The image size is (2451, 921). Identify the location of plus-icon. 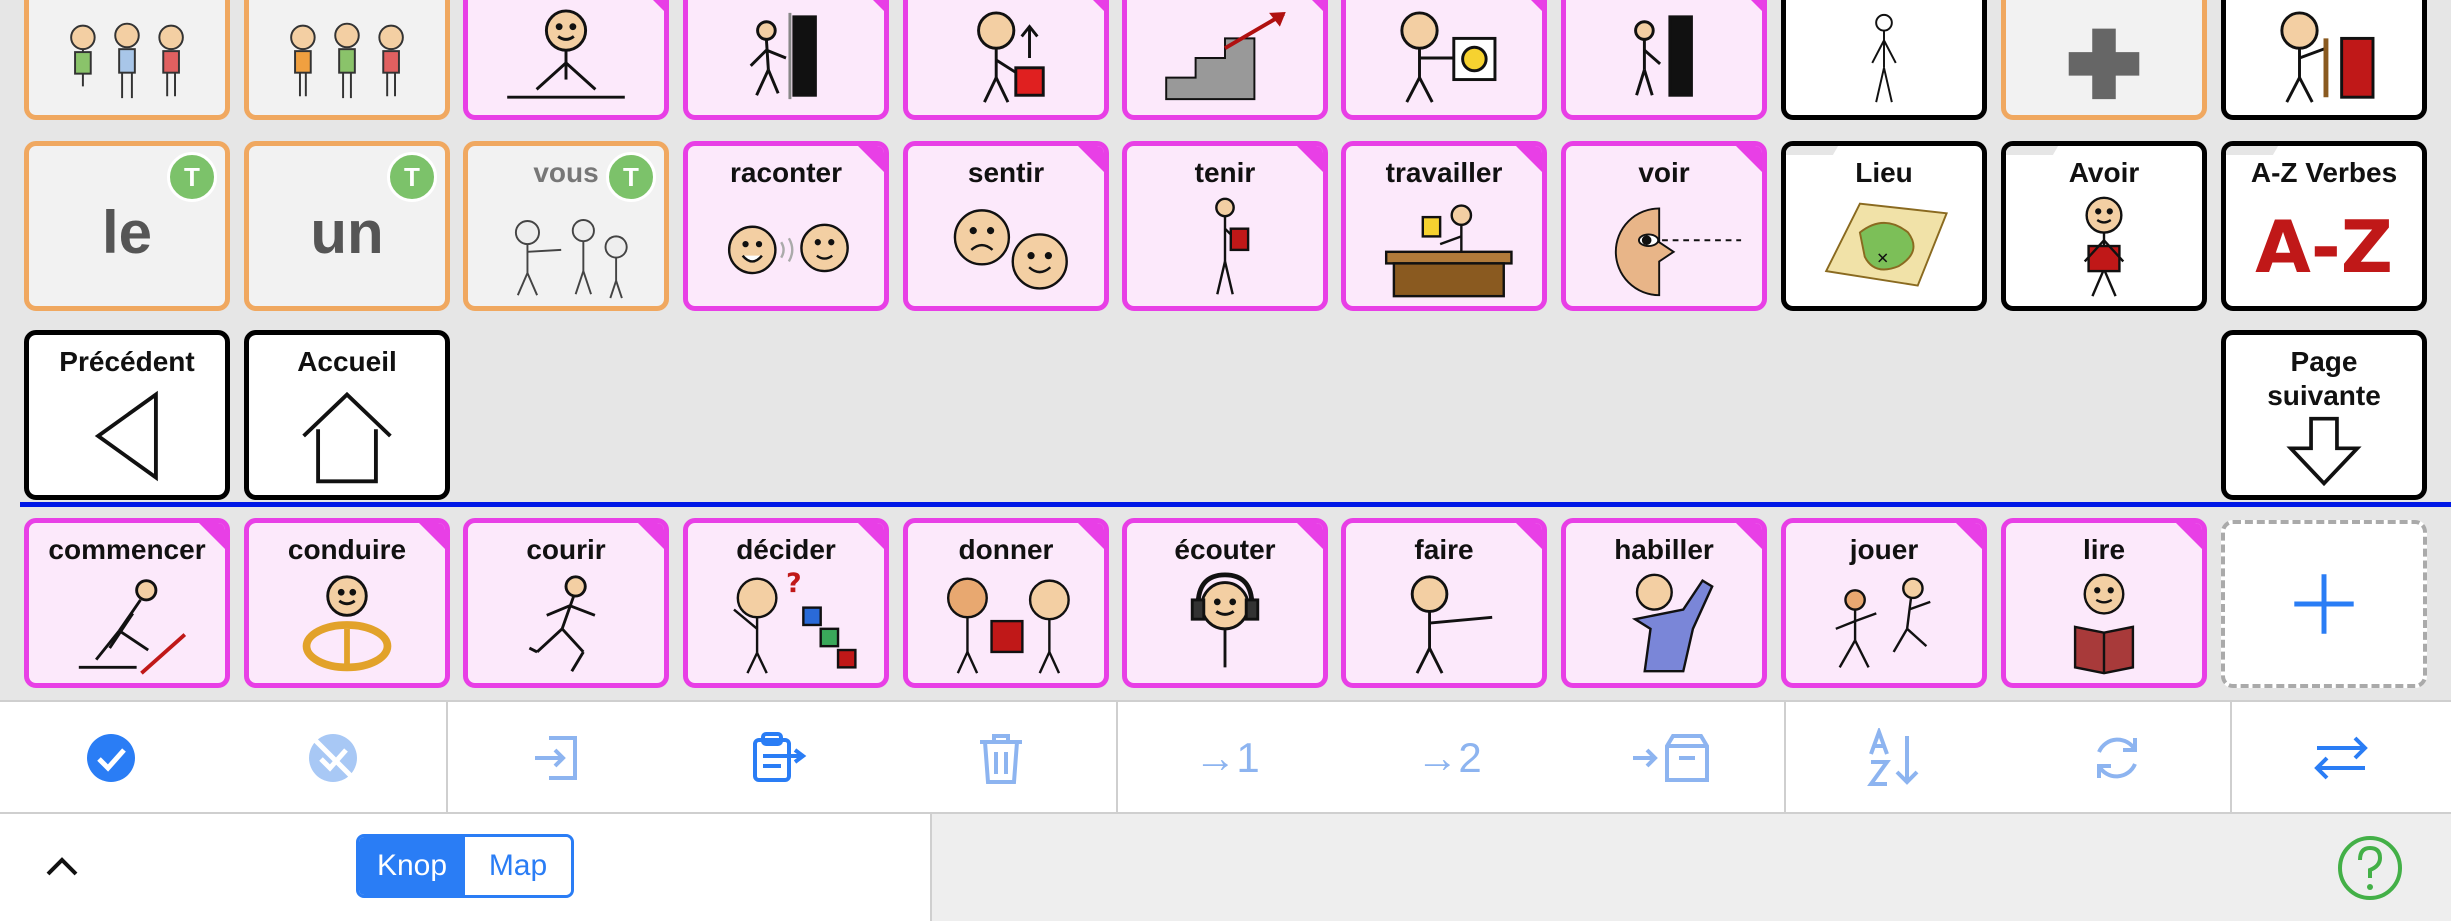
(2324, 604).